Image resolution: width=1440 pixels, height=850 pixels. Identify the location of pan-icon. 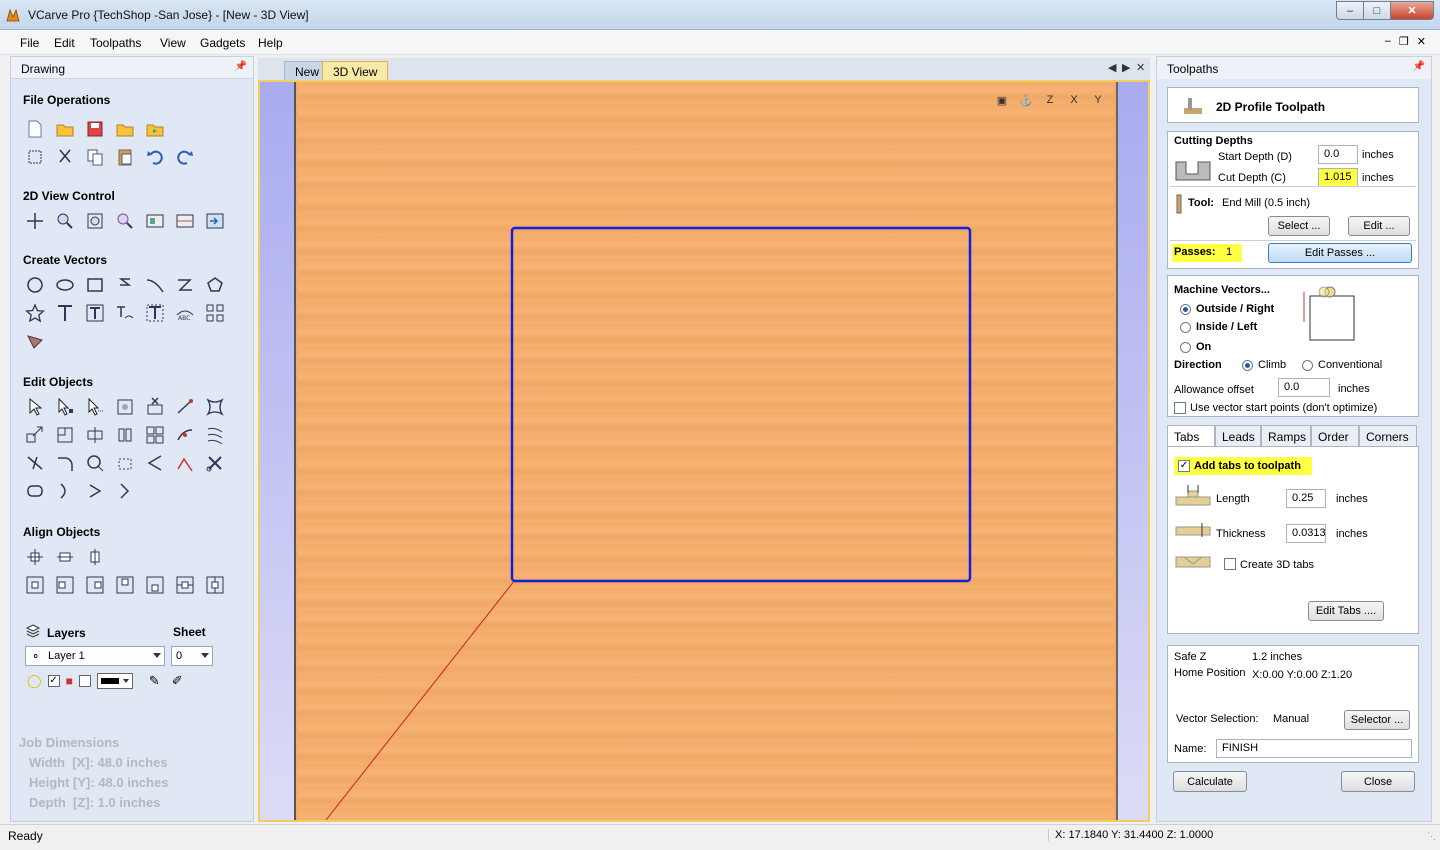
(35, 221).